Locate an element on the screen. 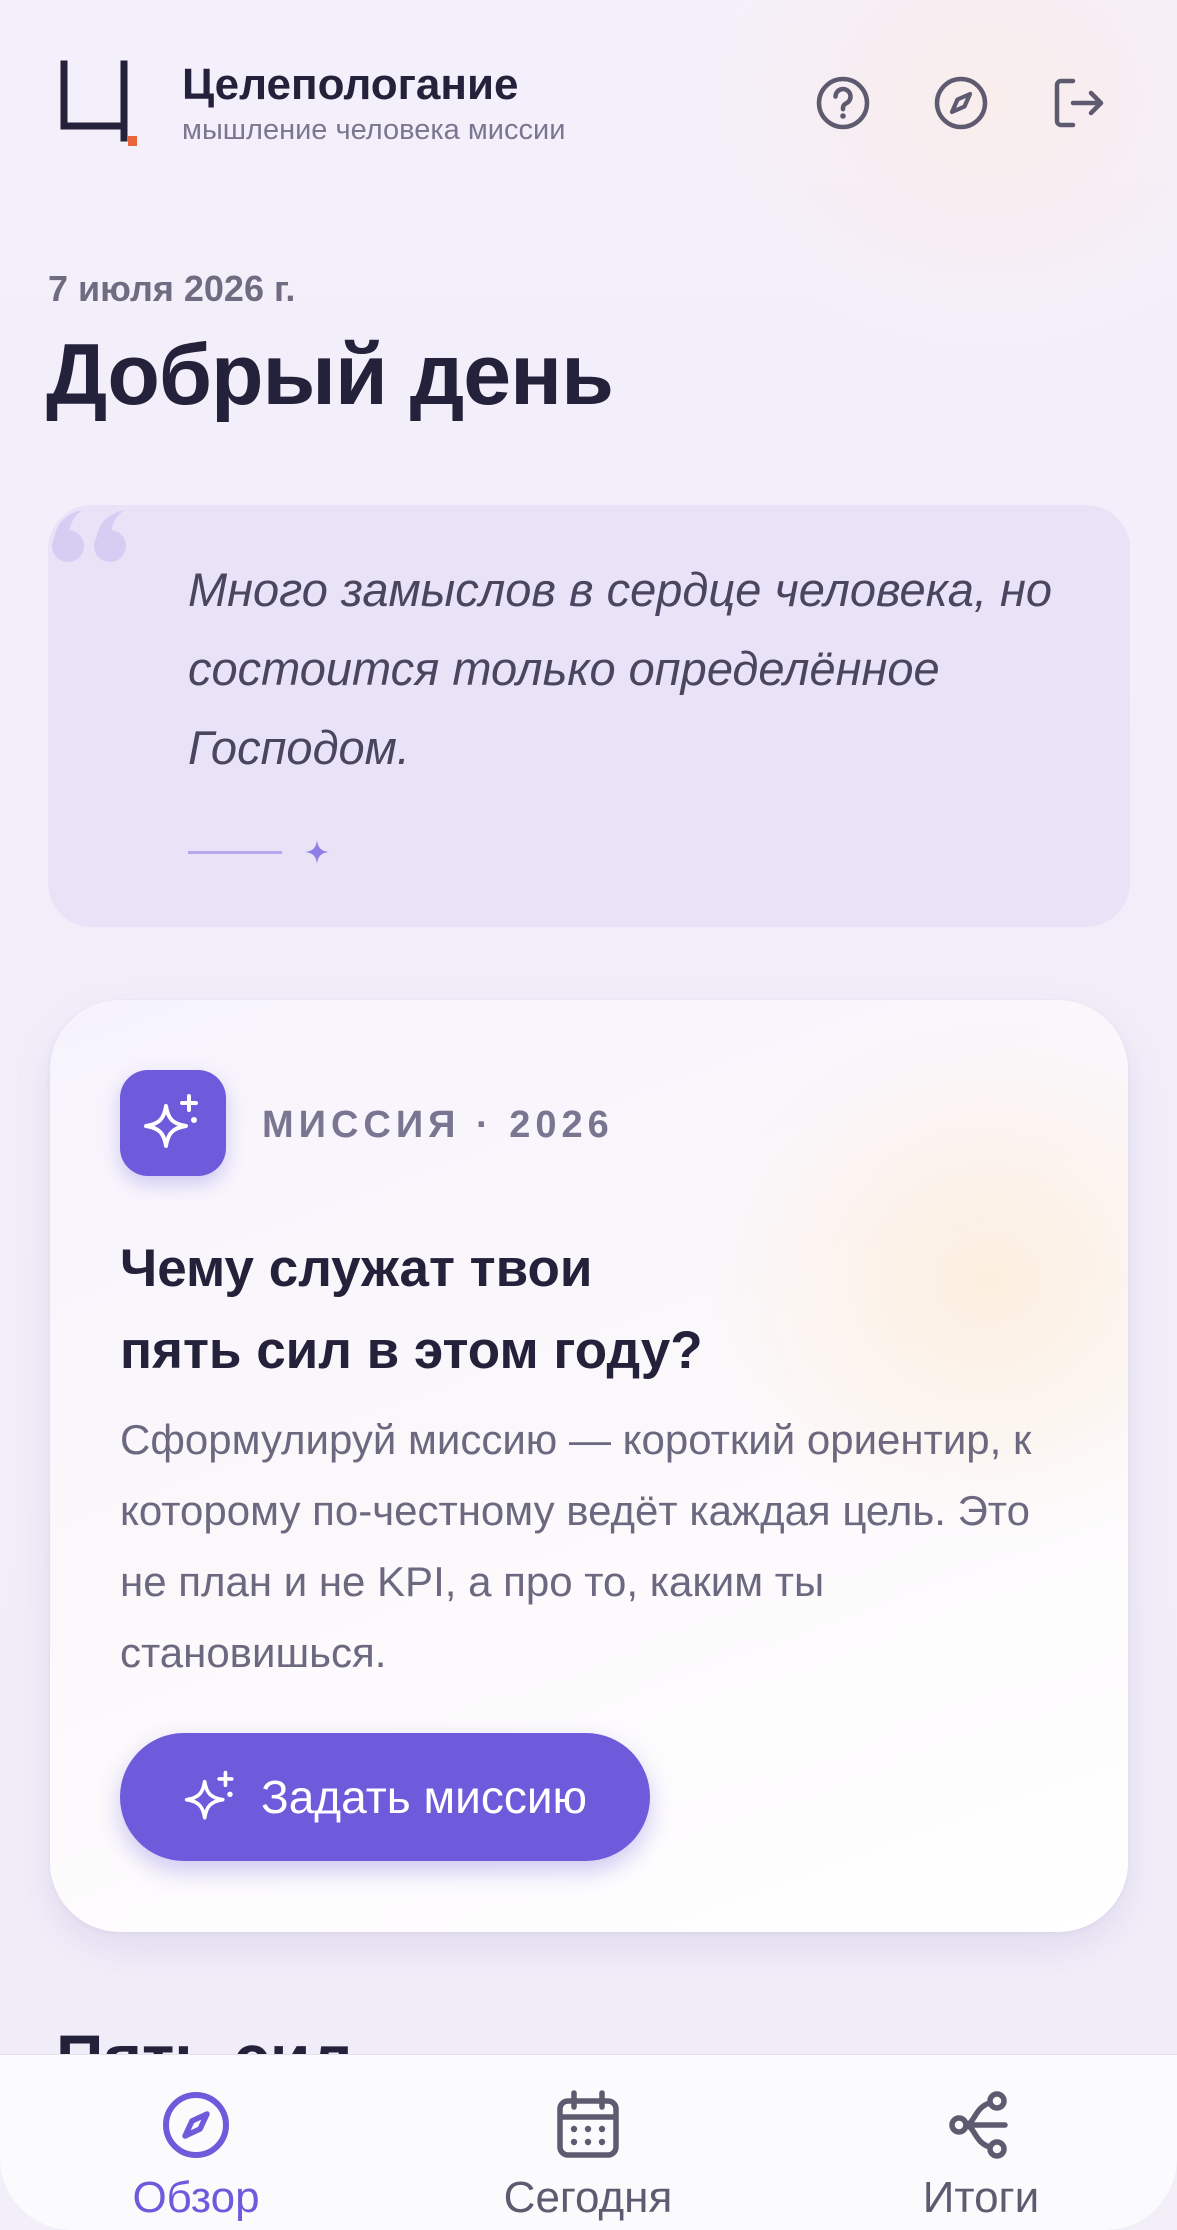 This screenshot has width=1177, height=2230. set-mission-button: Задать миссию is located at coordinates (385, 1797).